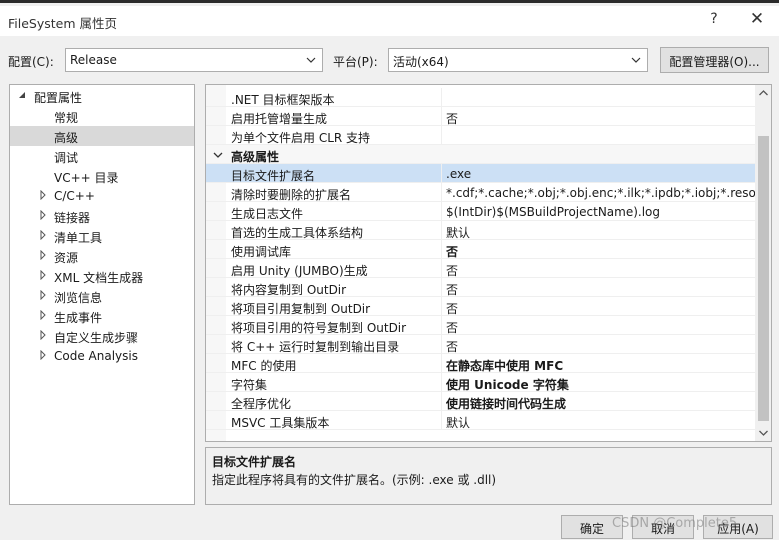  Describe the element at coordinates (99, 278) in the screenshot. I see `tree-item-label: XML 文档生成器` at that location.